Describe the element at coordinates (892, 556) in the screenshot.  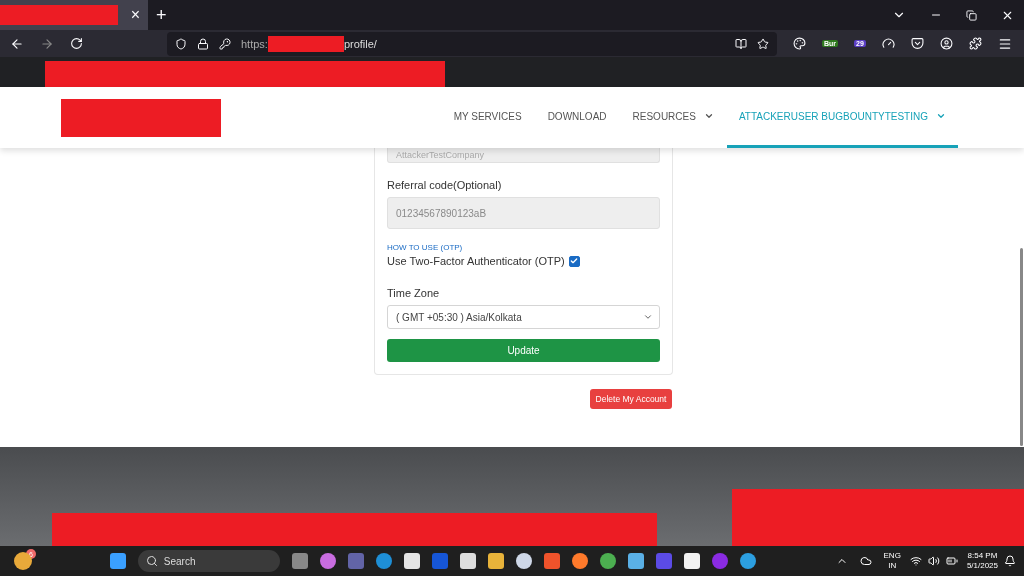
I see `language-indicator: ENG` at that location.